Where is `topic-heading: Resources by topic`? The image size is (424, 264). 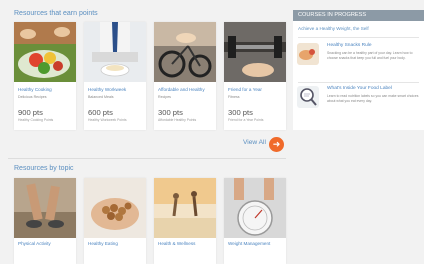
topic-heading: Resources by topic is located at coordinates (44, 168).